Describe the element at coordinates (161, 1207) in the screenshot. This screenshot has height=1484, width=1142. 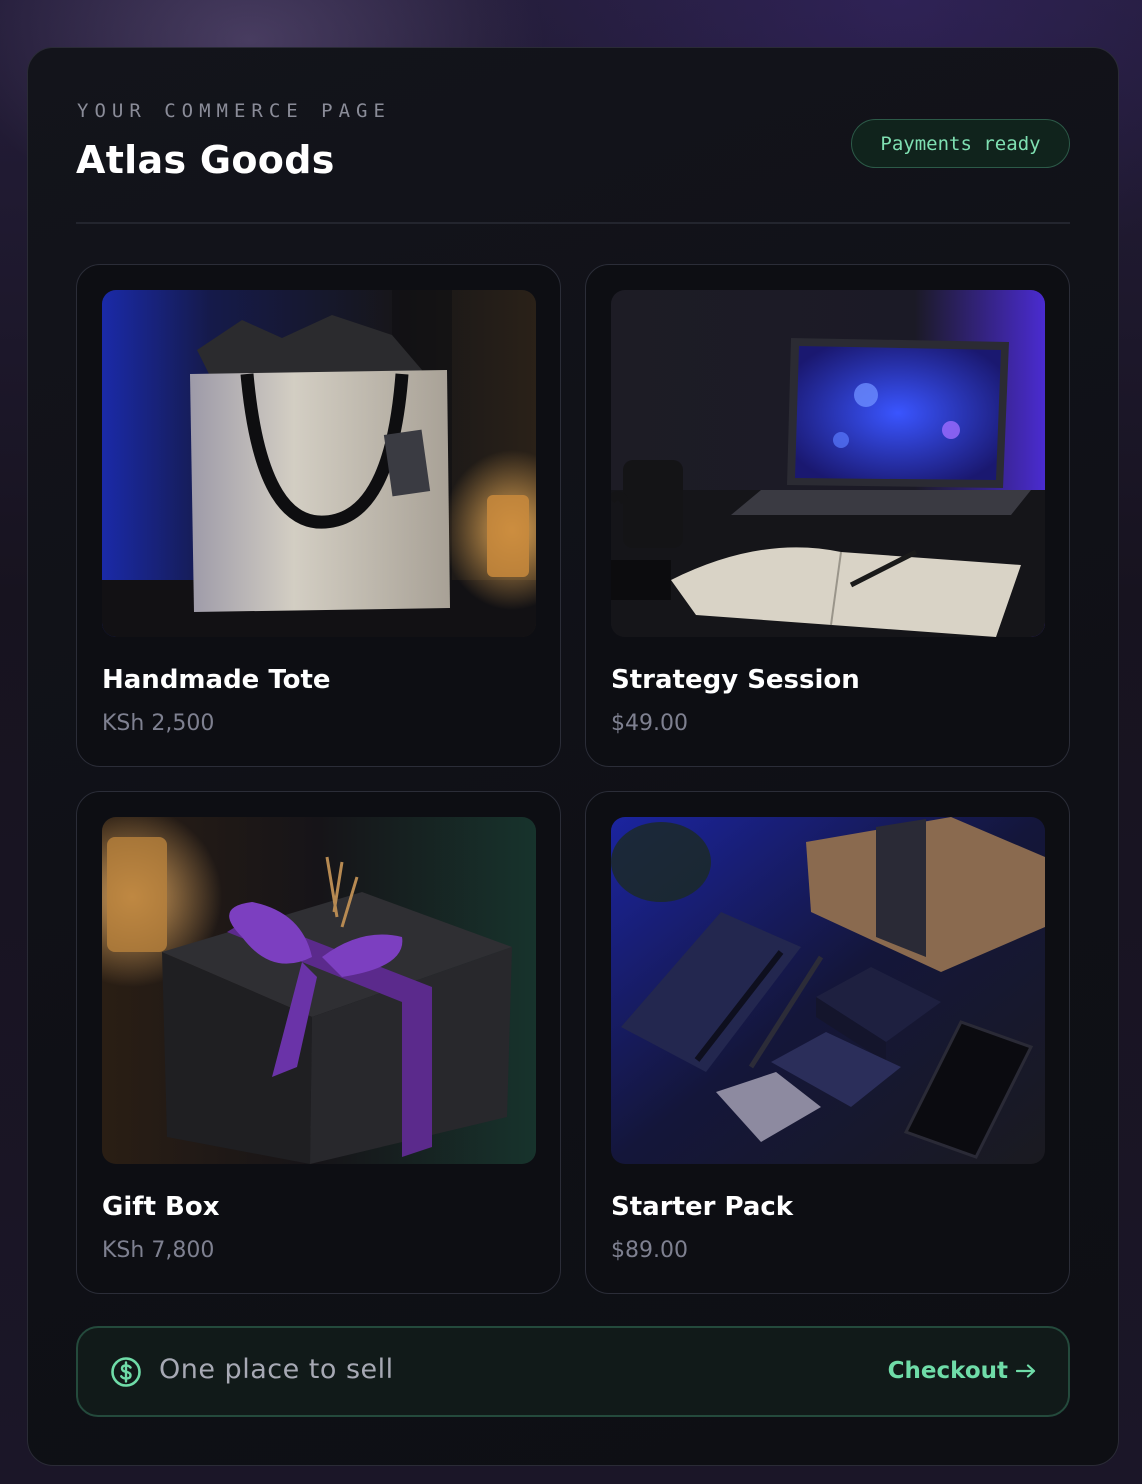
I see `product-name: Gift Box` at that location.